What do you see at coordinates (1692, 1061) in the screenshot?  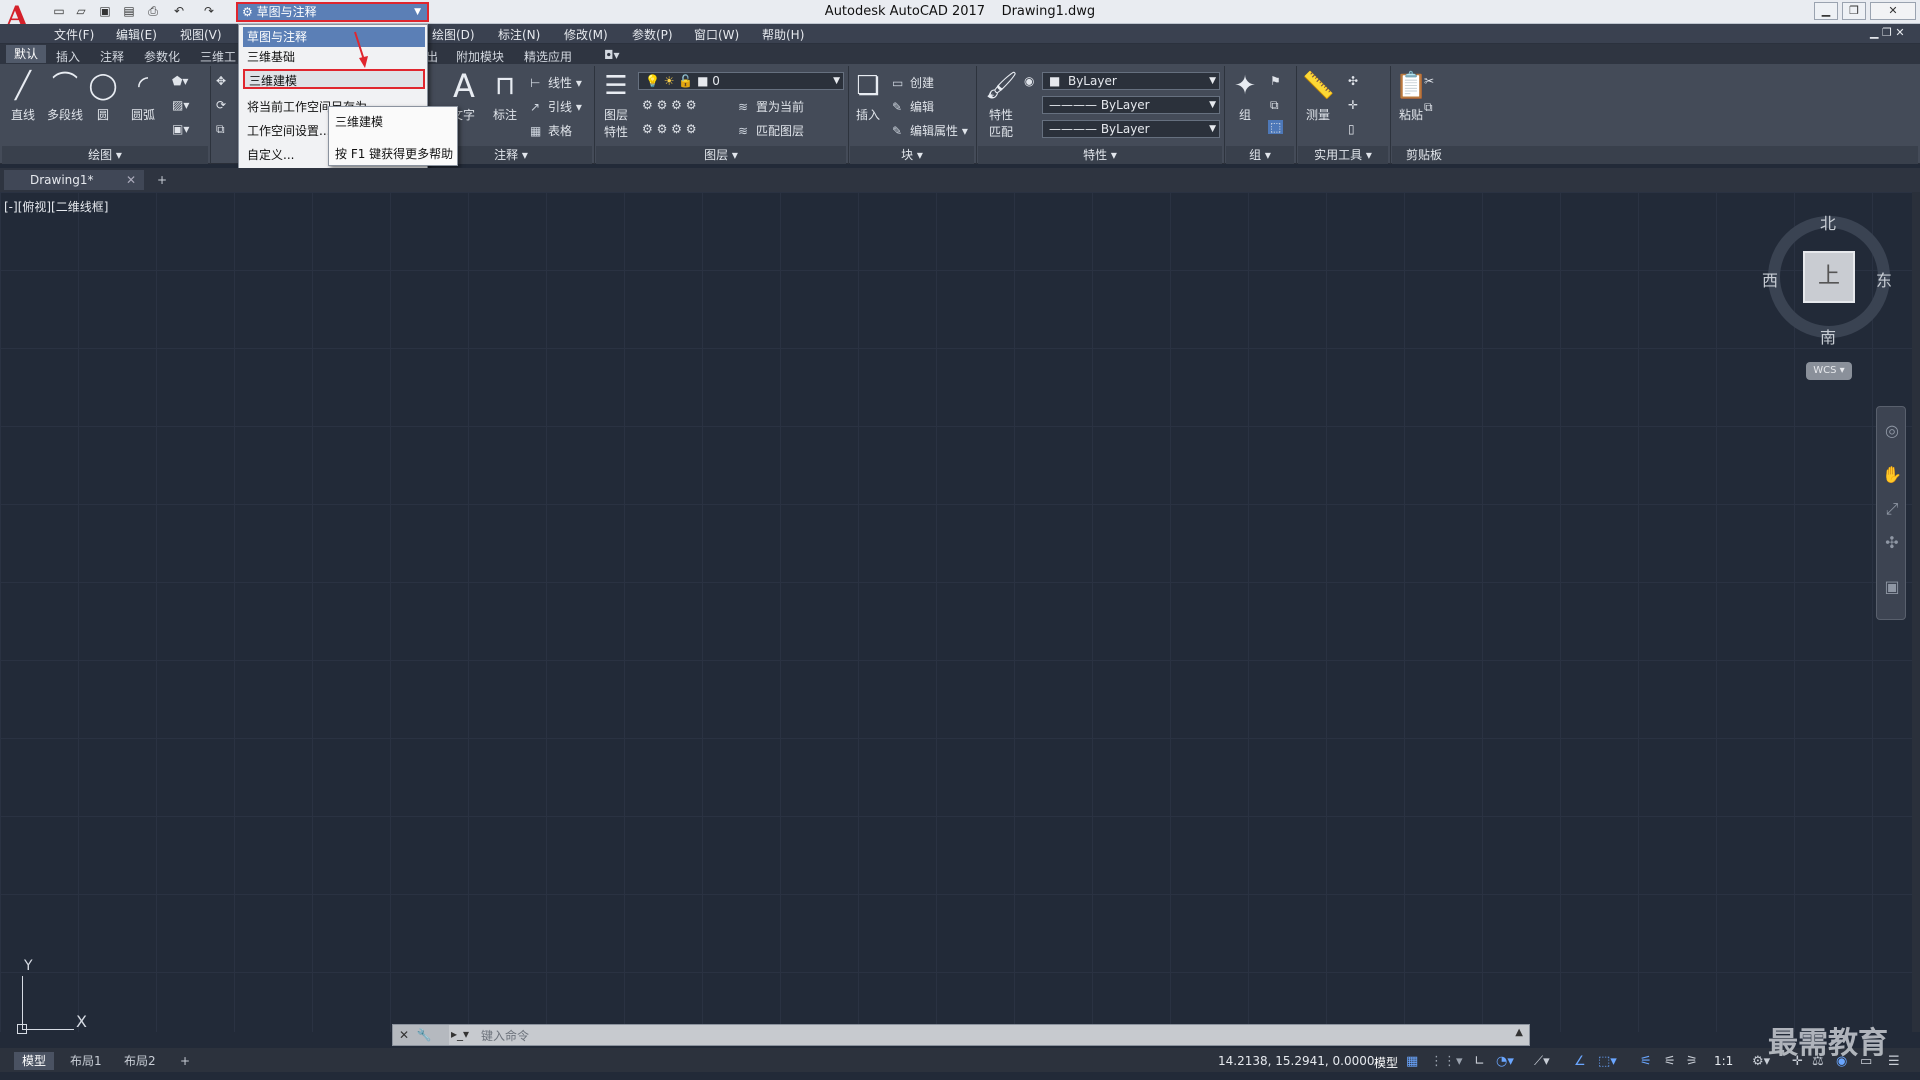 I see `annotation-scale-icon: ⚞` at bounding box center [1692, 1061].